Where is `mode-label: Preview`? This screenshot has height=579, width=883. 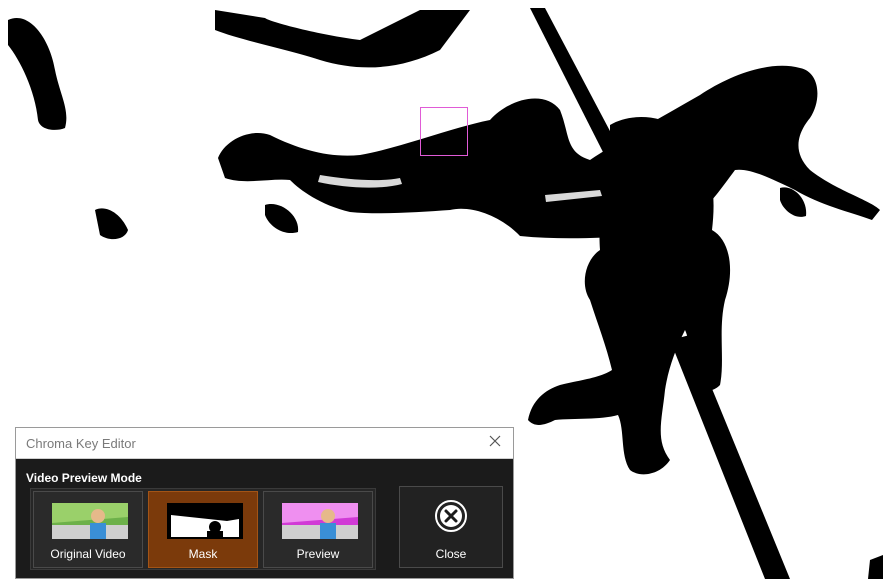
mode-label: Preview is located at coordinates (318, 554).